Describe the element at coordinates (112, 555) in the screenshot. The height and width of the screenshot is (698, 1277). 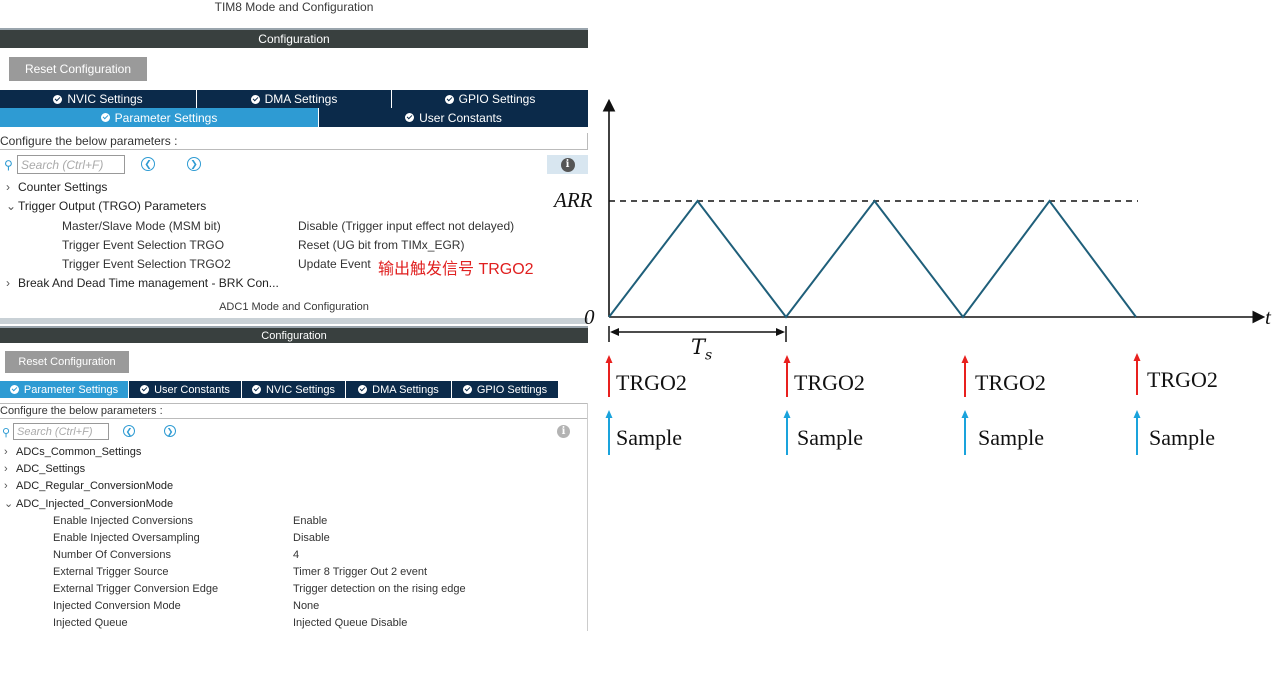
I see `adc1-param-name: Number Of Conversions` at that location.